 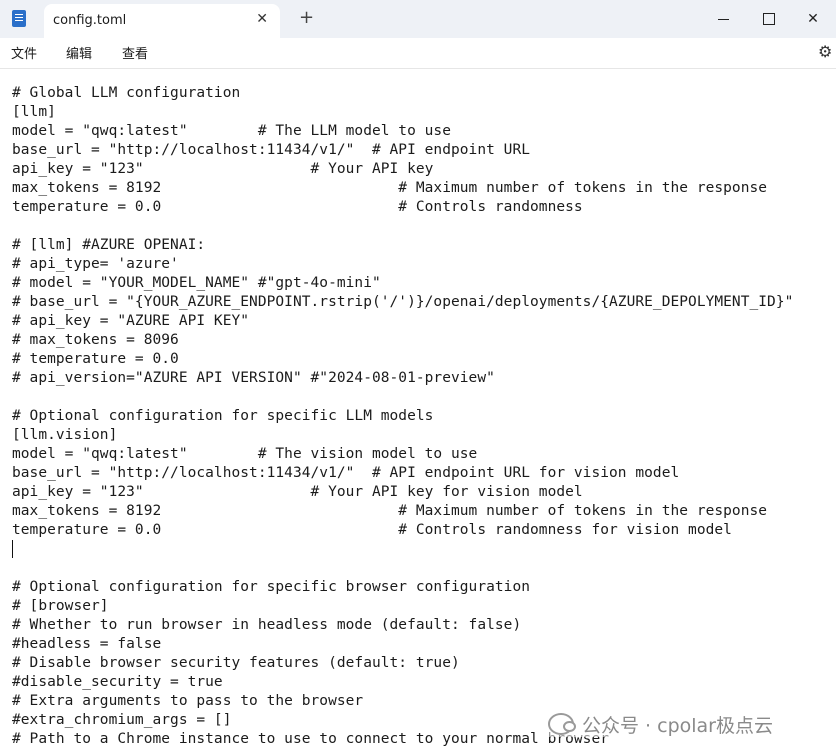 I want to click on title-bar: config.toml ✕ + ✕, so click(x=418, y=19).